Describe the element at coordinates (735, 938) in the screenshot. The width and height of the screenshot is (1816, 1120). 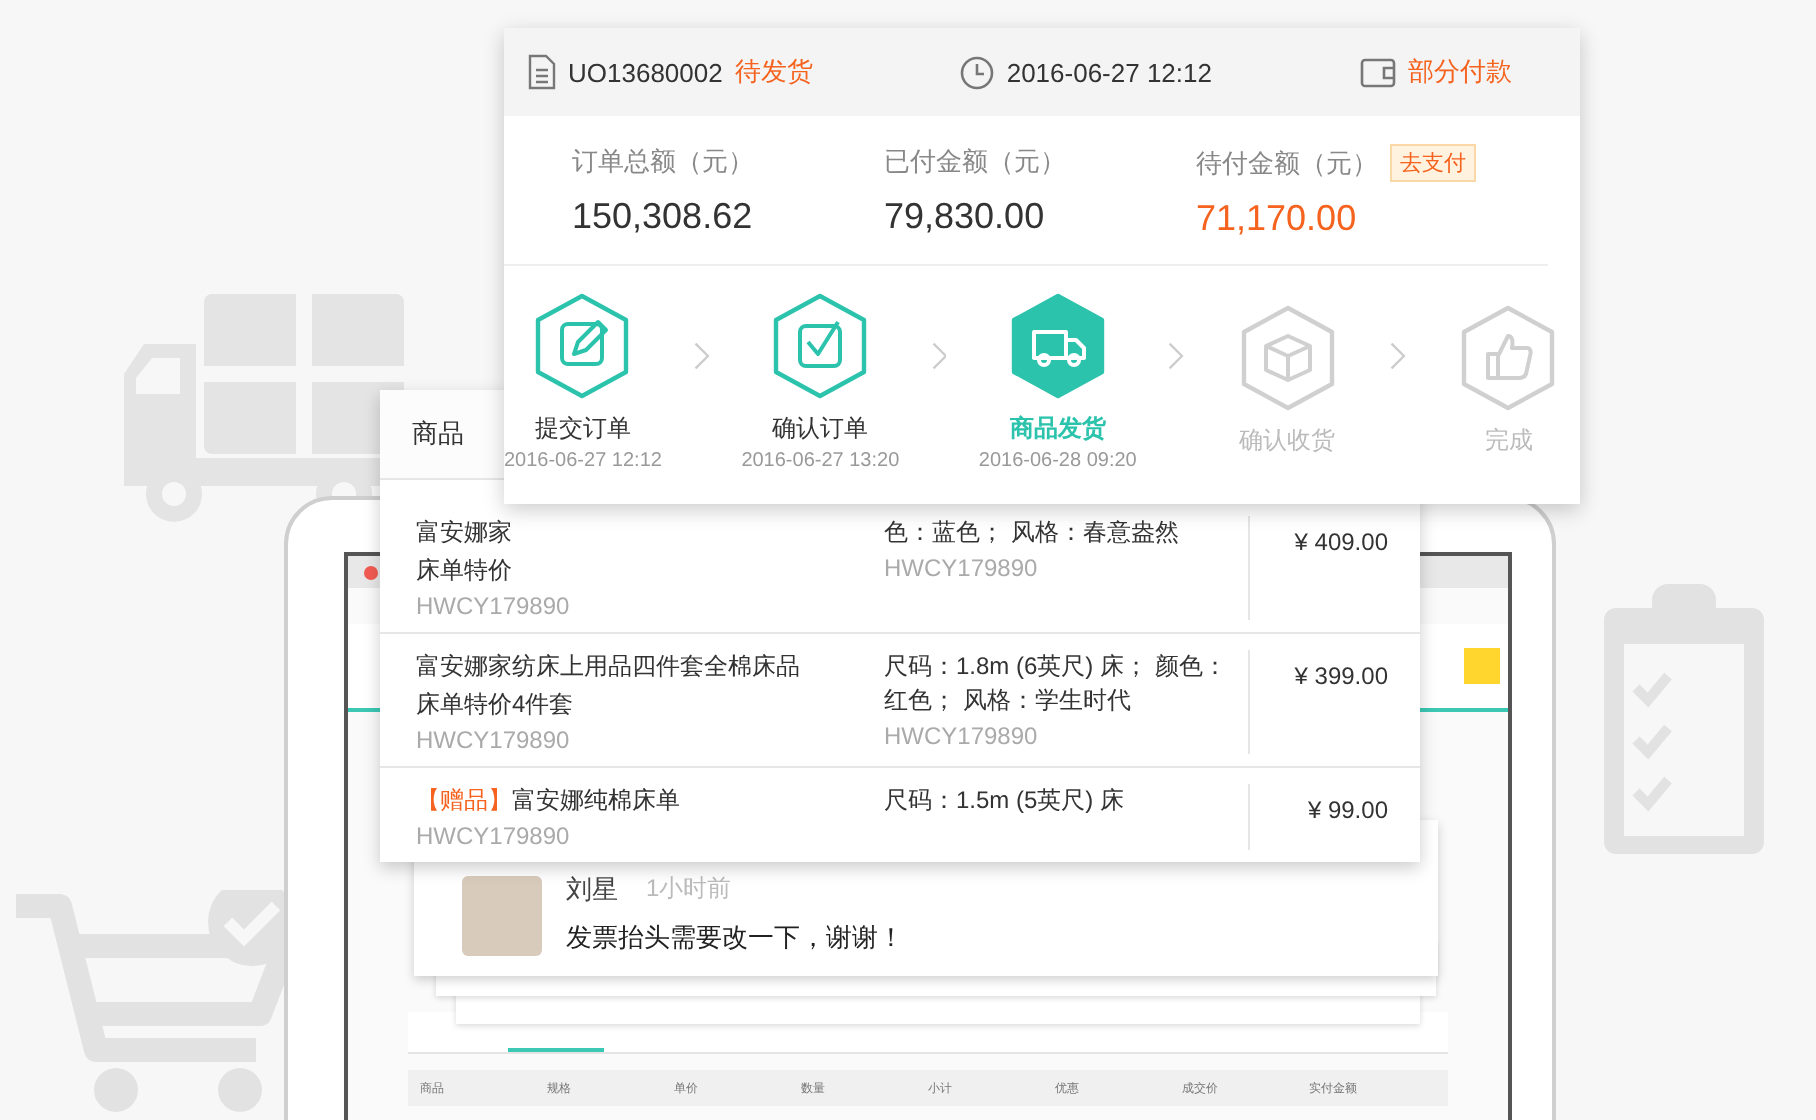
I see `comment-text: 发票抬头需要改一下，谢谢！` at that location.